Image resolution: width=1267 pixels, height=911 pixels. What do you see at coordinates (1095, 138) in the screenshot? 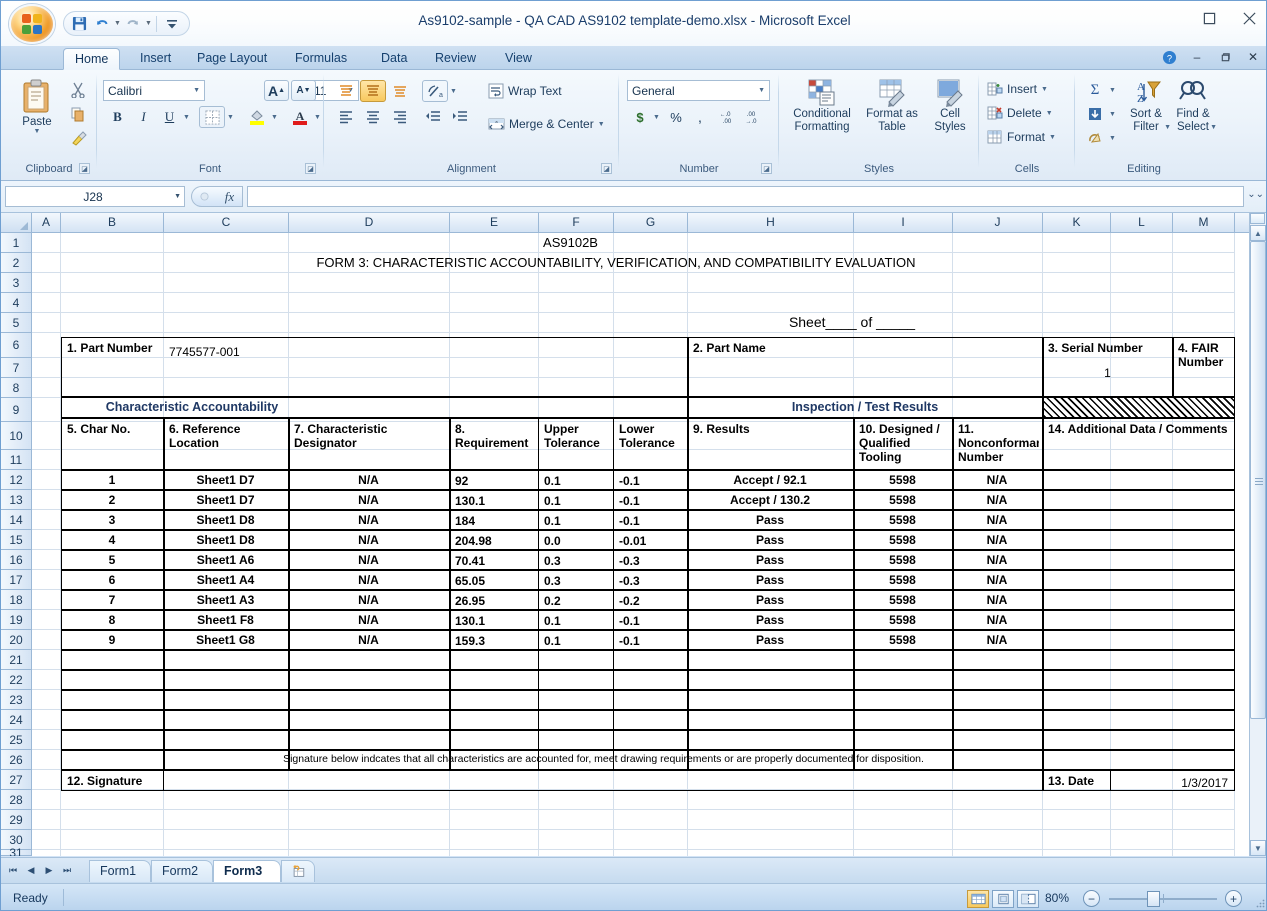
I see `clear-button` at bounding box center [1095, 138].